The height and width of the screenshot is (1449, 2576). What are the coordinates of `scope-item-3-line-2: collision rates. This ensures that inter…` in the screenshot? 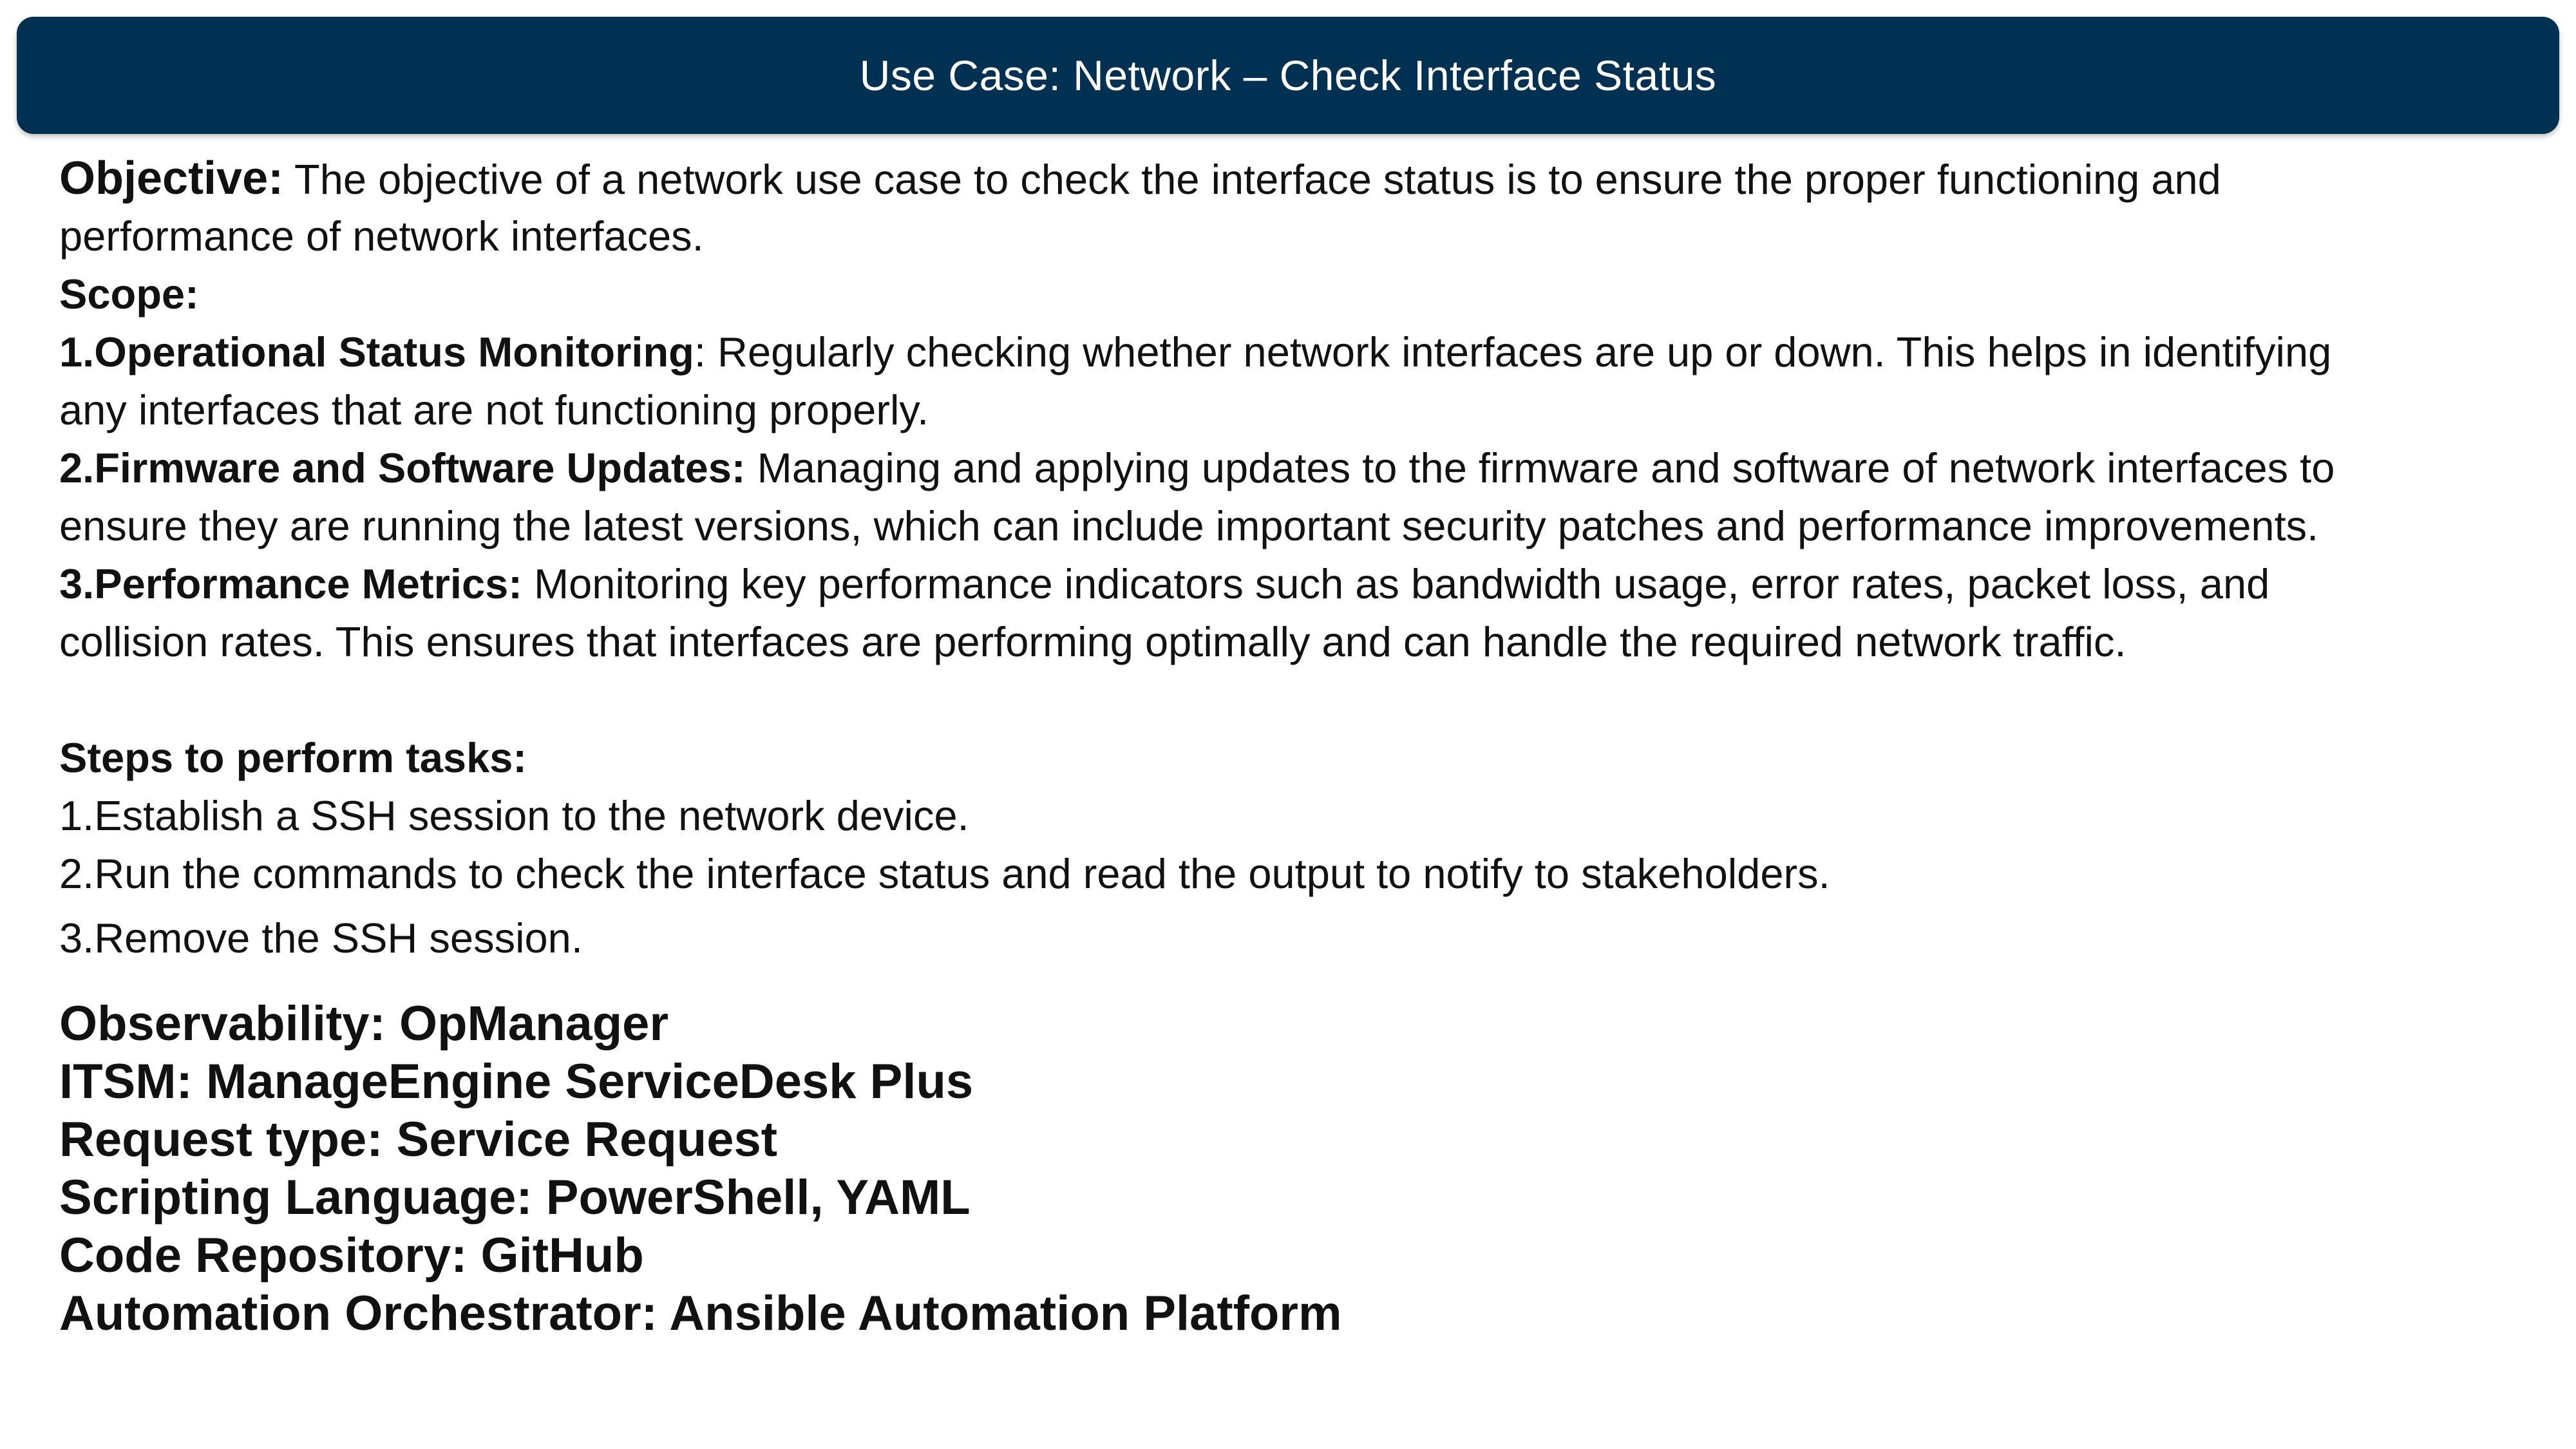 It's located at (1092, 641).